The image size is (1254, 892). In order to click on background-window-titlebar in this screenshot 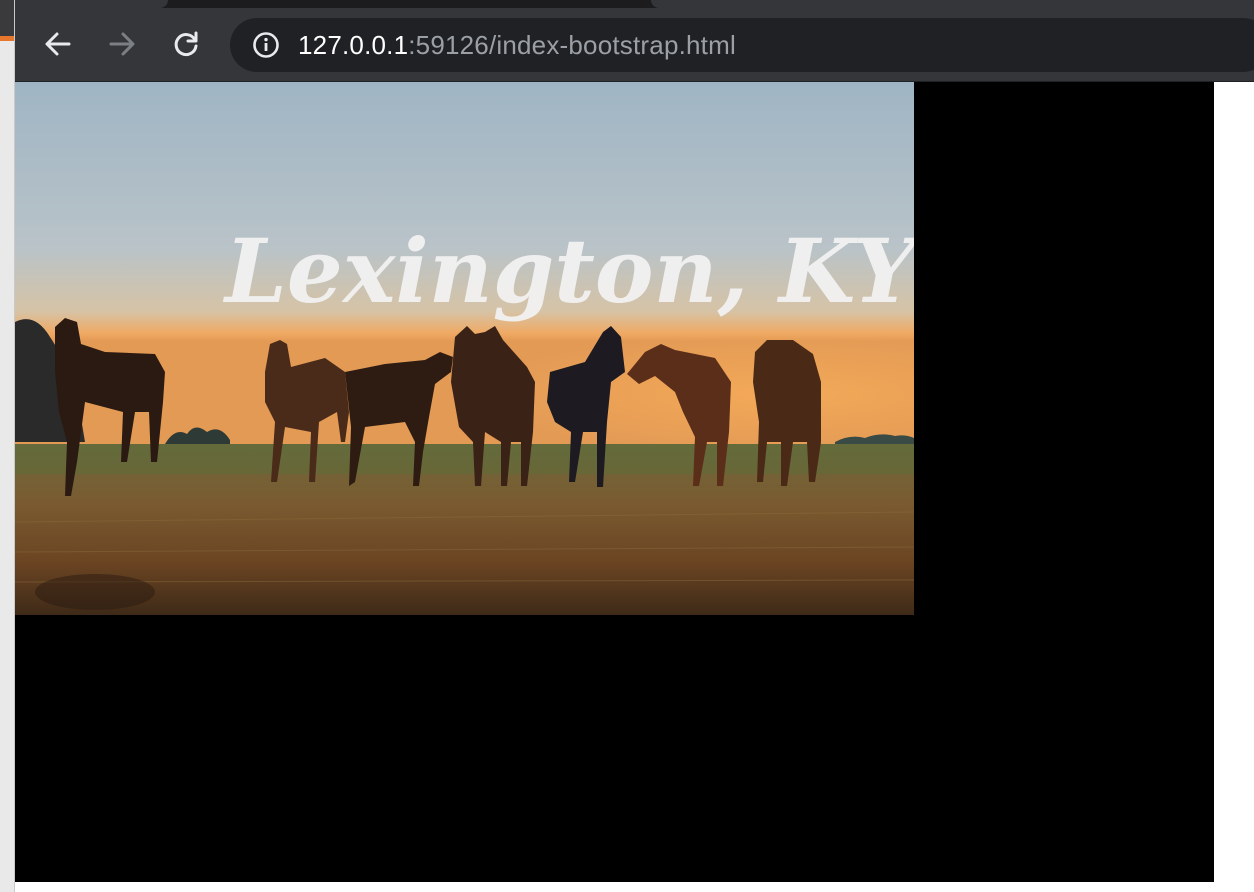, I will do `click(7, 18)`.